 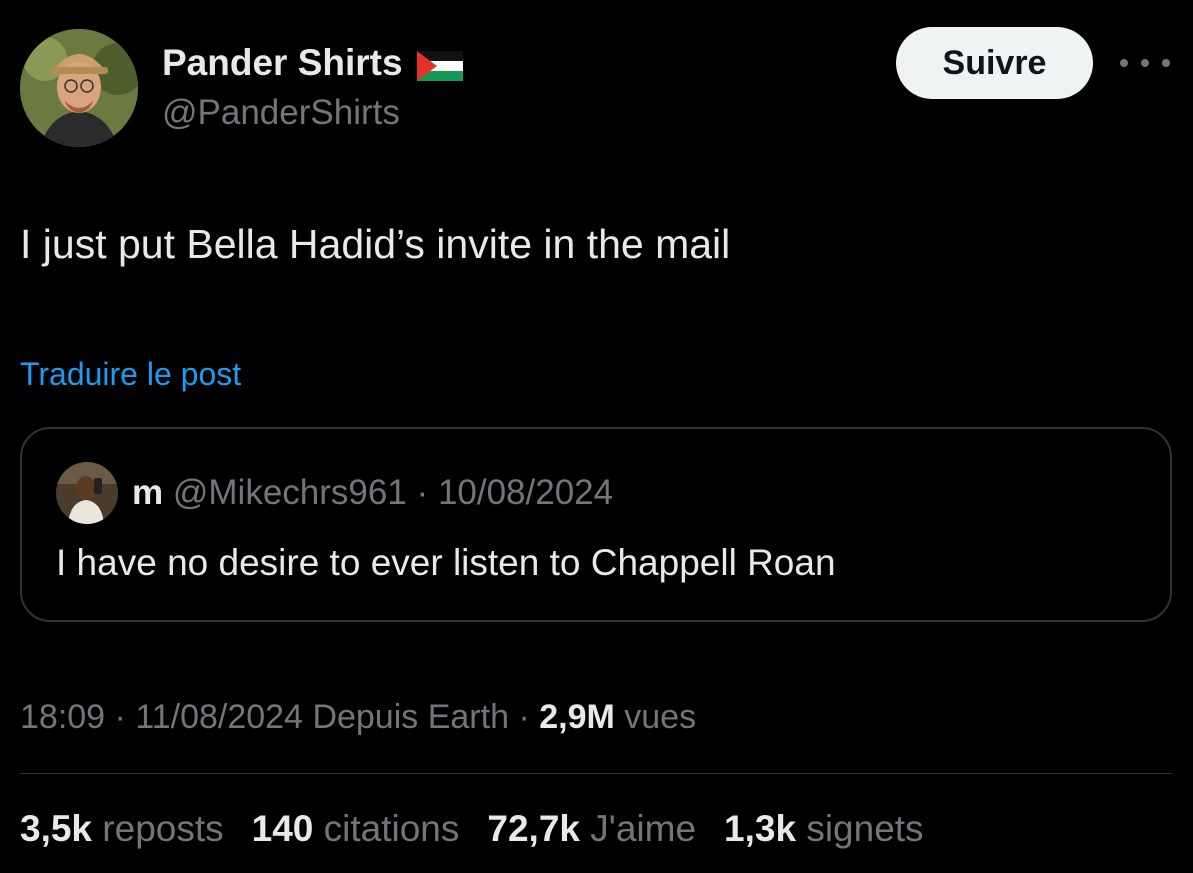 I want to click on stat-label: J'aime, so click(x=643, y=828).